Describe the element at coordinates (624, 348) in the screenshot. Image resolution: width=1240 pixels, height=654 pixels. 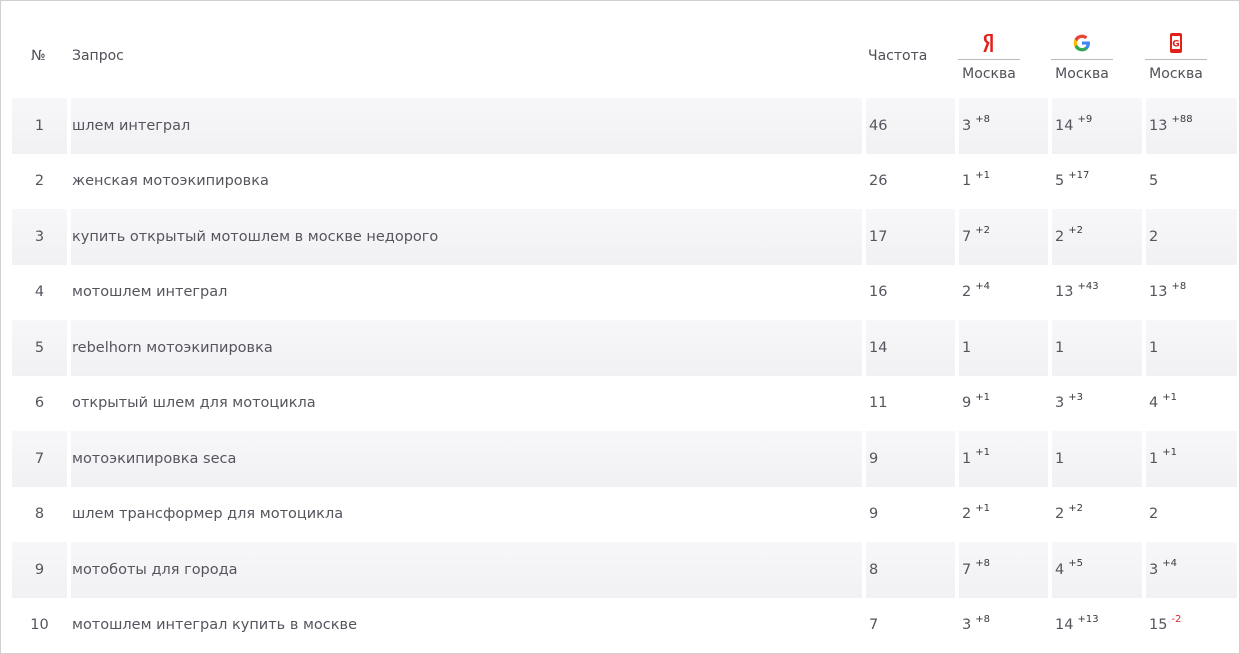
I see `table-row: 5 rebelhorn мотоэкипировка 14 1 1 1` at that location.